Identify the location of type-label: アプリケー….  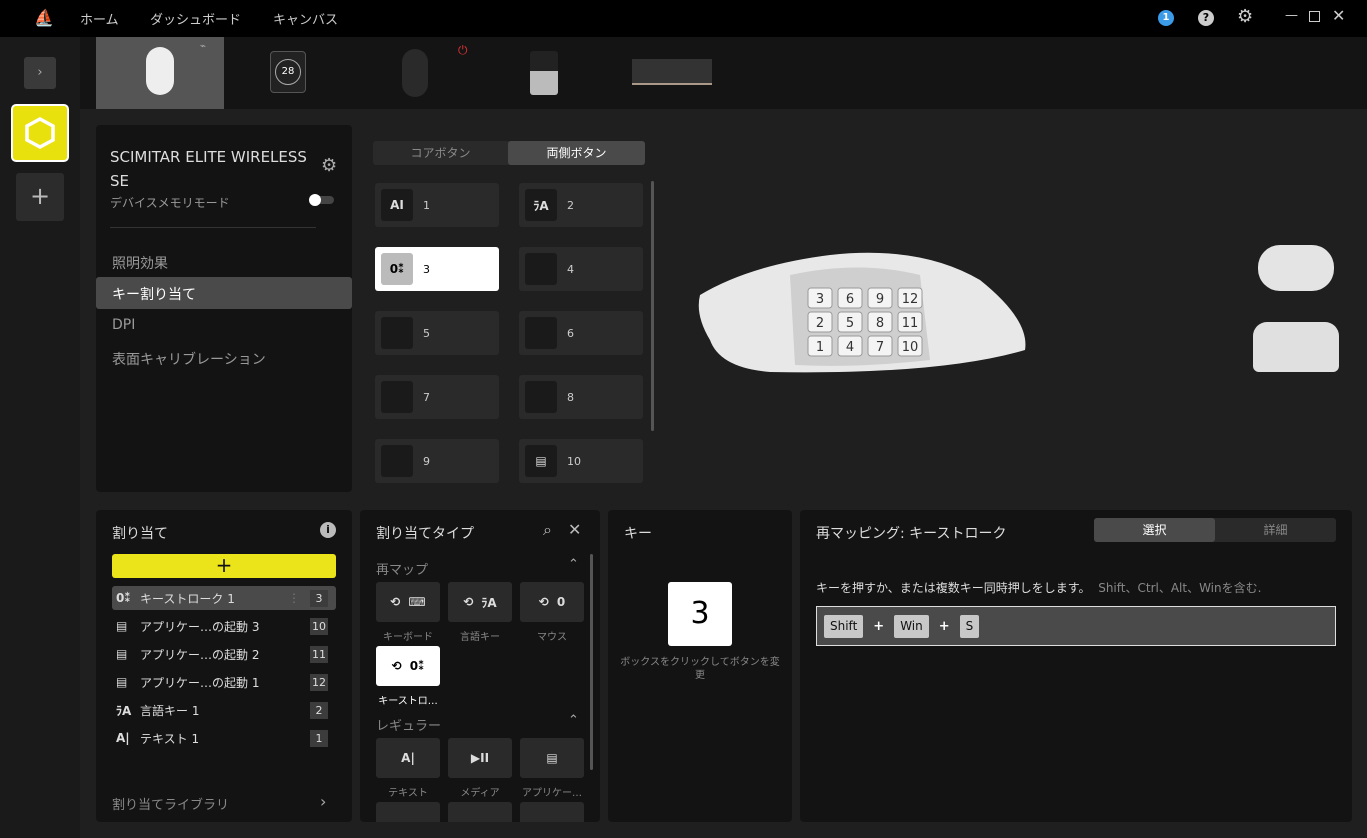
(552, 793).